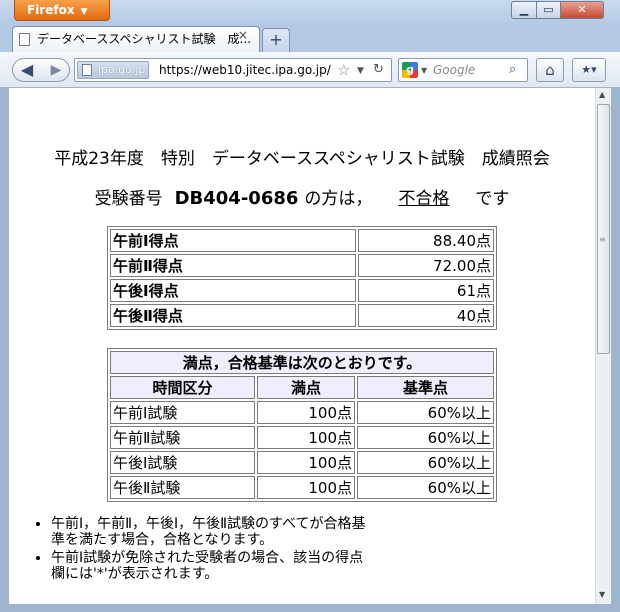 The width and height of the screenshot is (620, 612). Describe the element at coordinates (512, 70) in the screenshot. I see `search-icon: ⌕` at that location.